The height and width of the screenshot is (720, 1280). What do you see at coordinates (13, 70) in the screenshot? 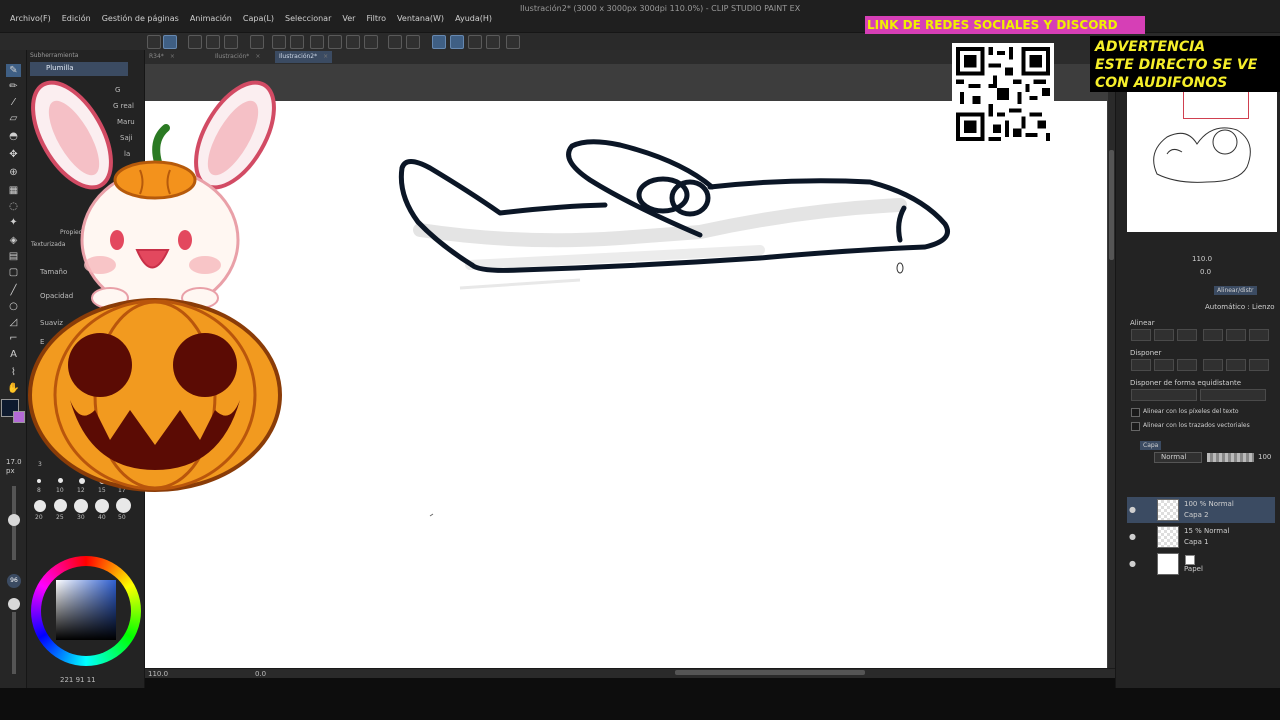
I see `pen-icon: ✎` at bounding box center [13, 70].